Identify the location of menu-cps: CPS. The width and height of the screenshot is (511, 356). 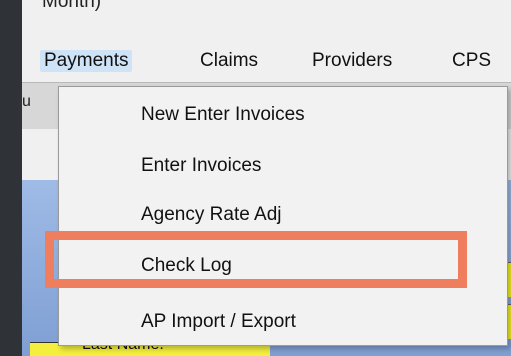
(471, 61).